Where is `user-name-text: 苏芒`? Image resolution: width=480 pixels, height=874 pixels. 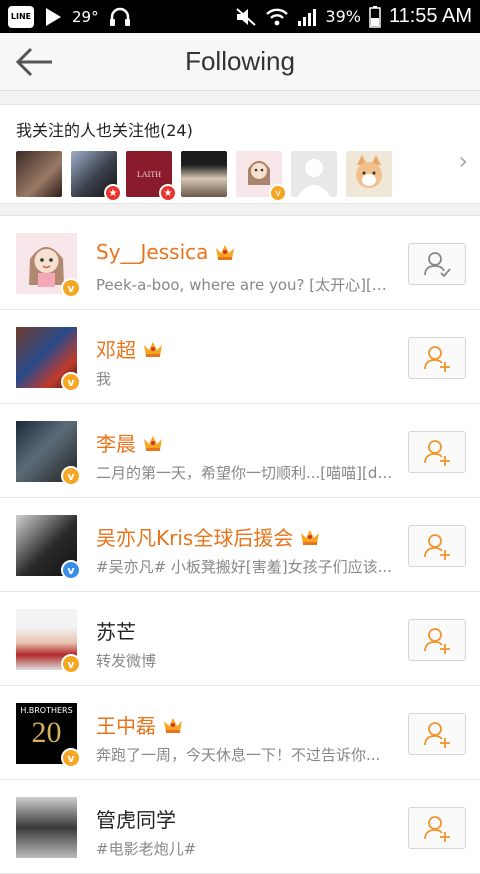
user-name-text: 苏芒 is located at coordinates (116, 632).